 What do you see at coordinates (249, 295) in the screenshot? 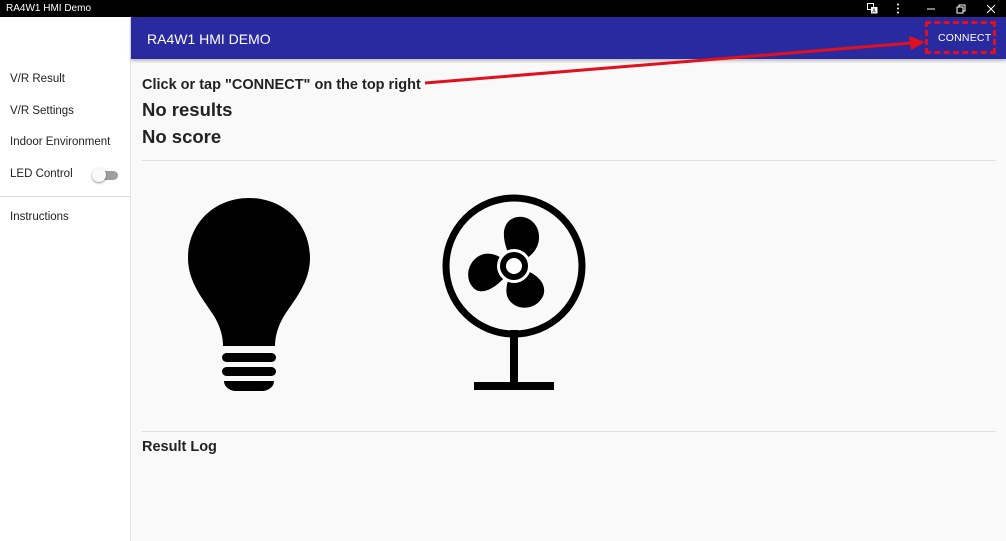
I see `lightbulb-icon` at bounding box center [249, 295].